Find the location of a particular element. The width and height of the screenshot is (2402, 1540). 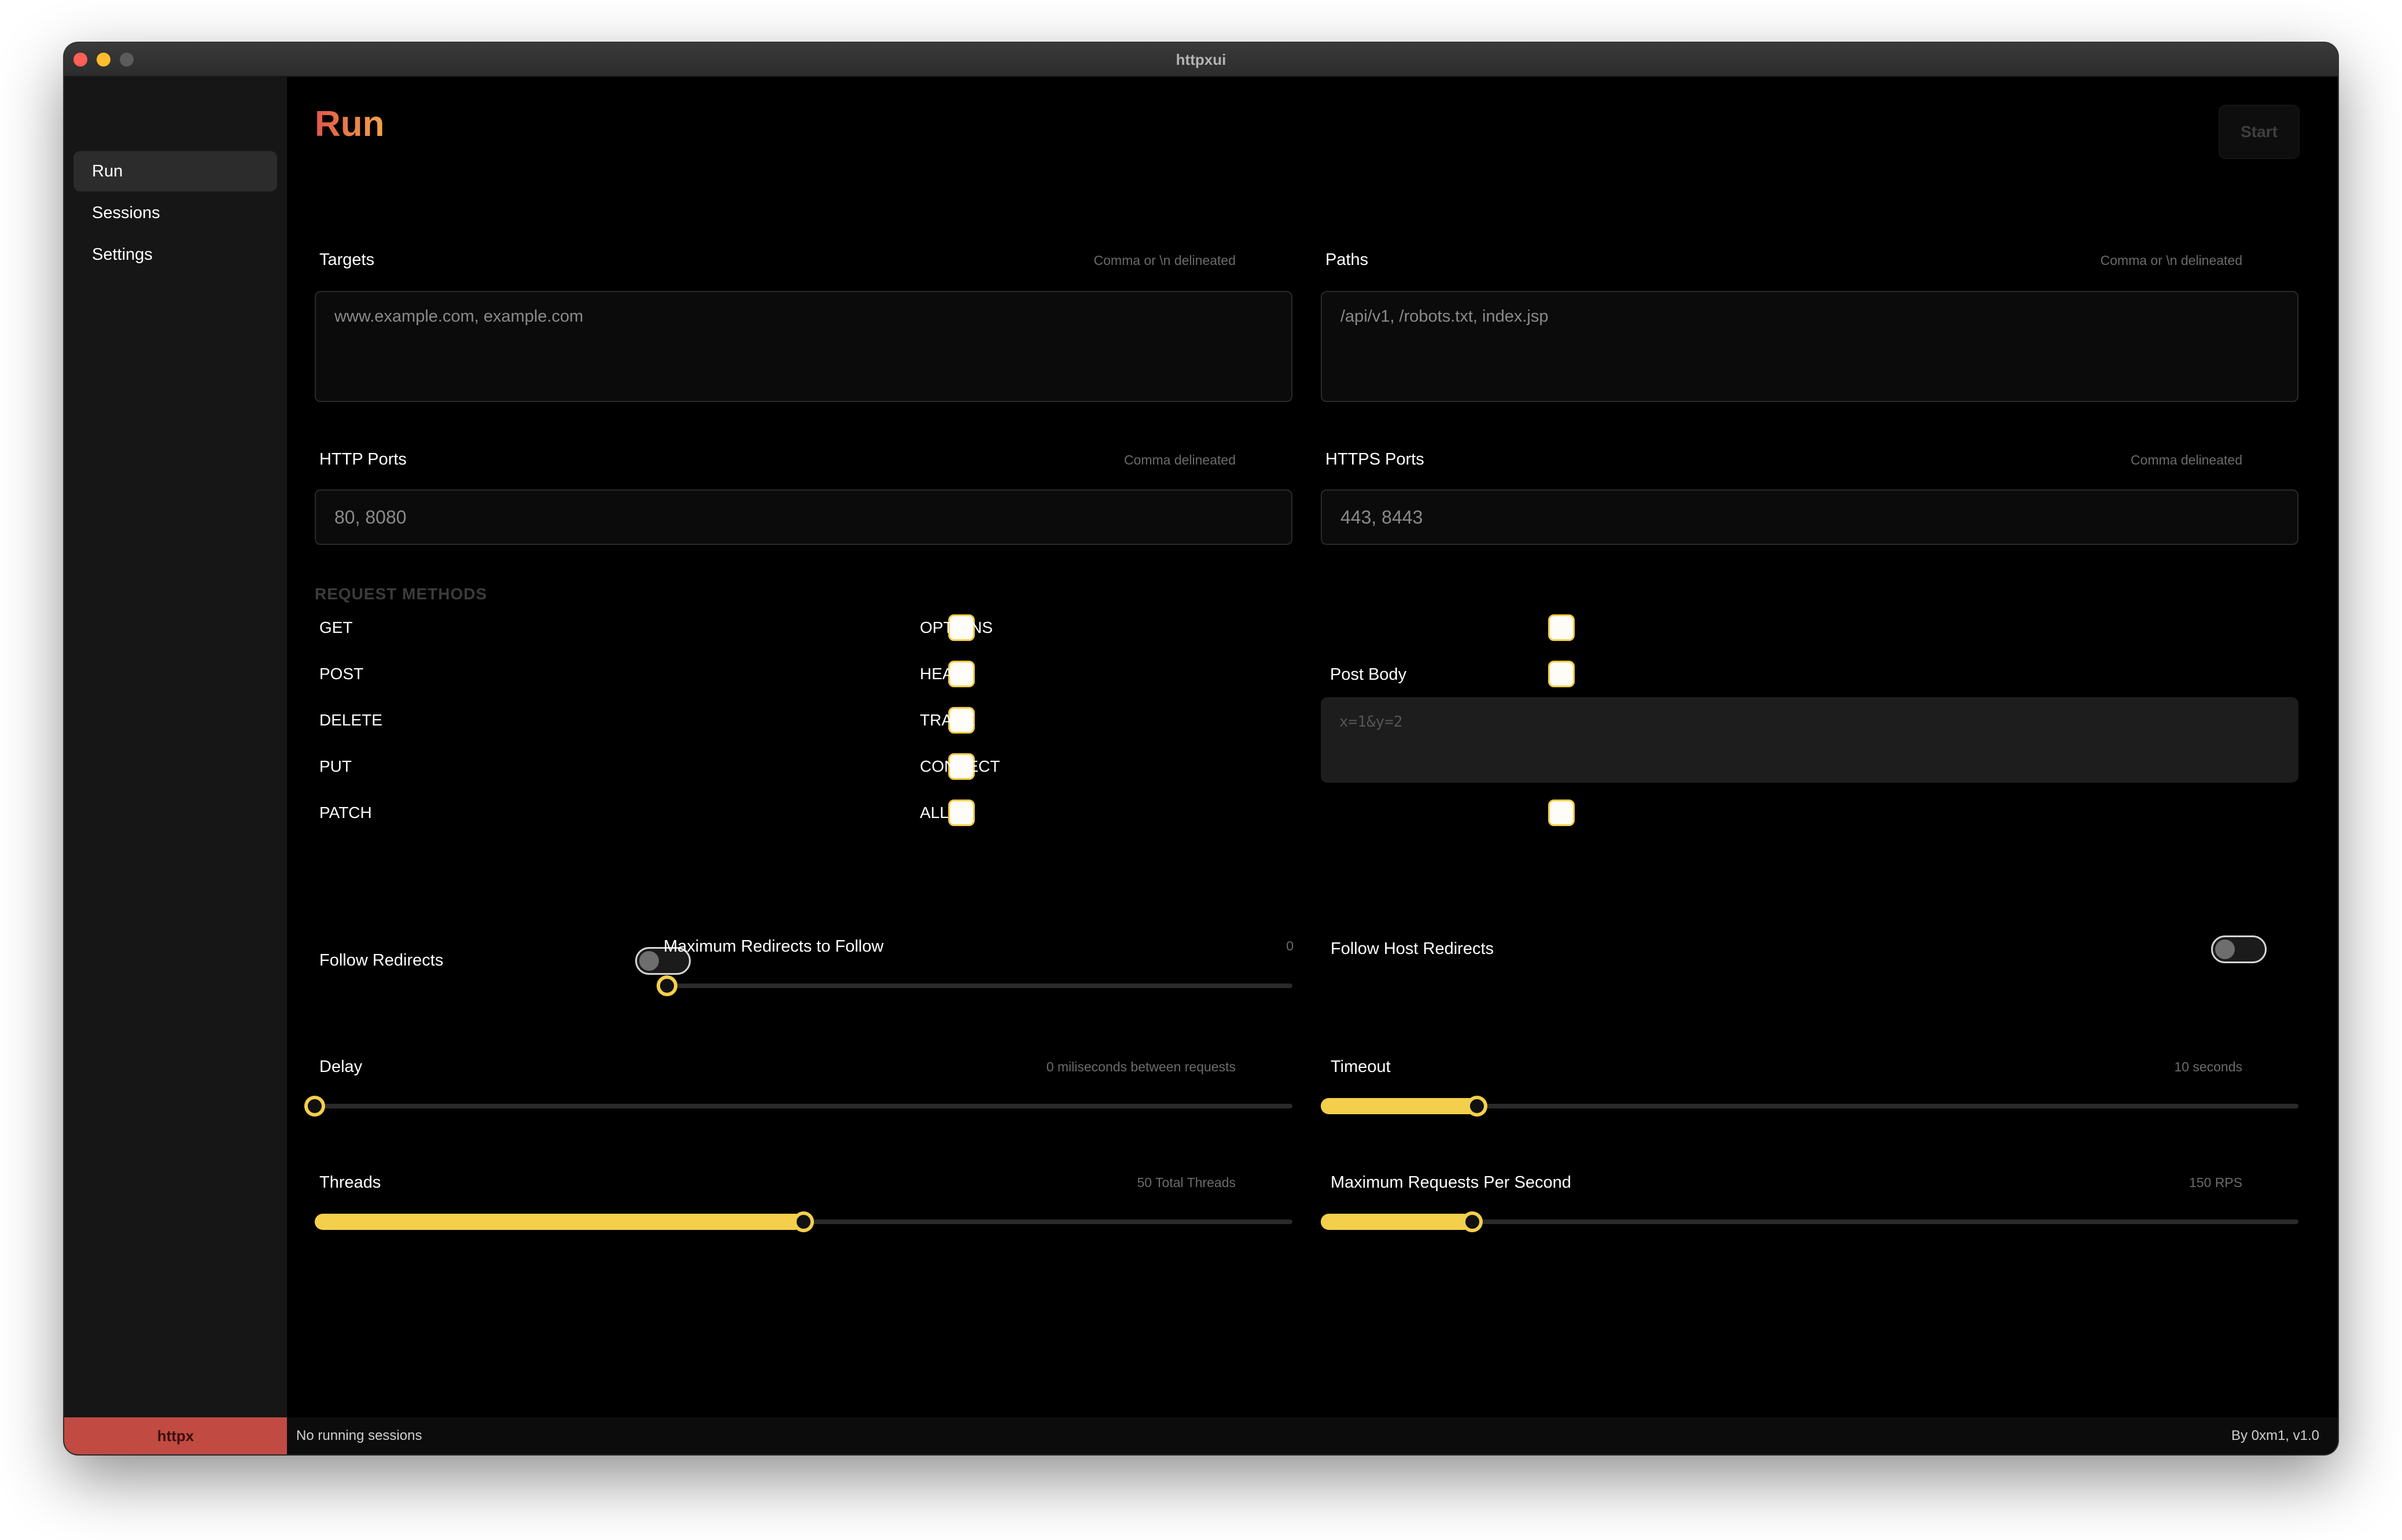

max-redirects-slider-thumb is located at coordinates (667, 985).